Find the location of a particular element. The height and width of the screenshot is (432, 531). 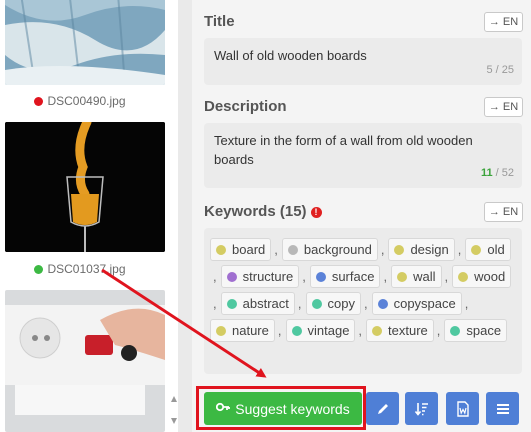

annotation-arrow is located at coordinates (184, 323).